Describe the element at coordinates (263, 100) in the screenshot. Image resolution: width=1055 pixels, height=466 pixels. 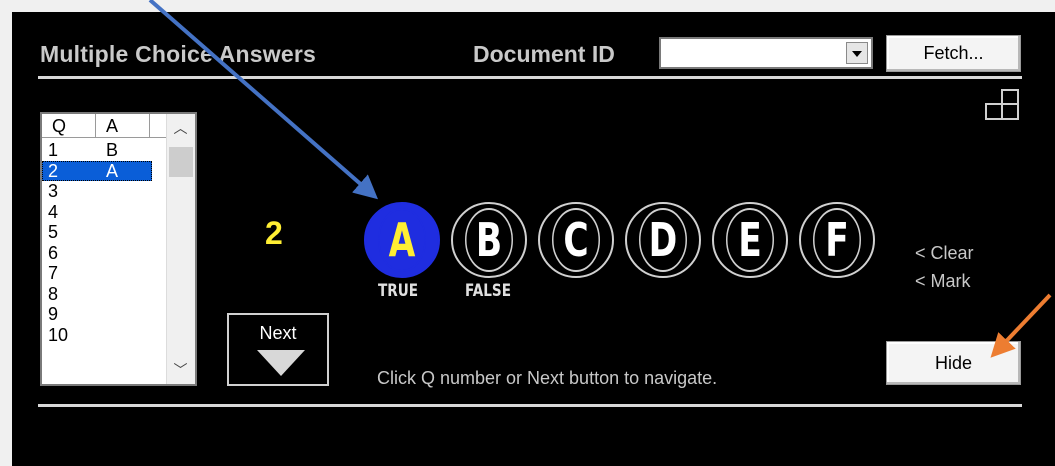
I see `blue-annotation-arrow` at that location.